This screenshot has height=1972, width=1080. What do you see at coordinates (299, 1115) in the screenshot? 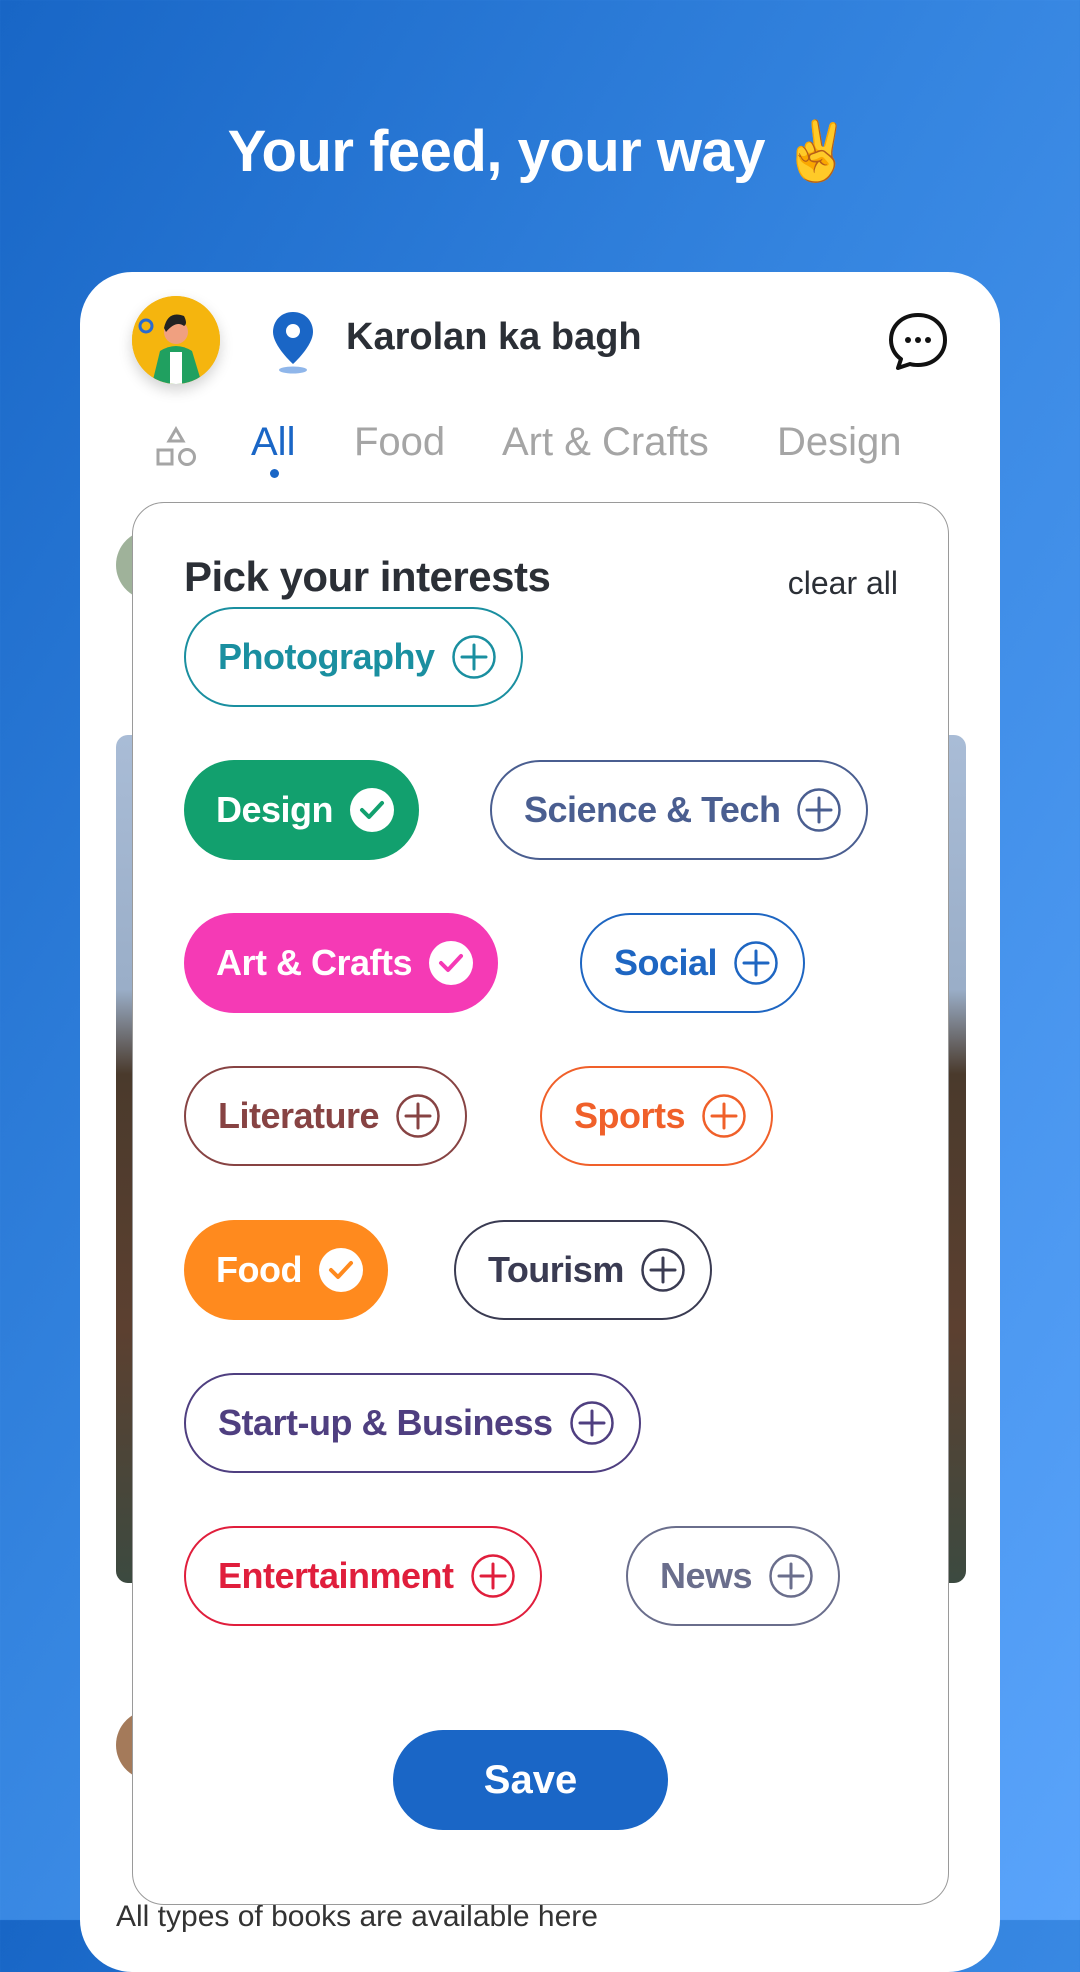
I see `chip-label: Literature` at bounding box center [299, 1115].